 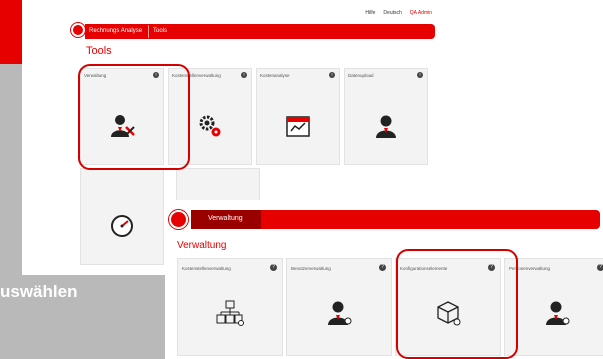 I want to click on tile-label: Benutzerverwaltung, so click(x=311, y=268).